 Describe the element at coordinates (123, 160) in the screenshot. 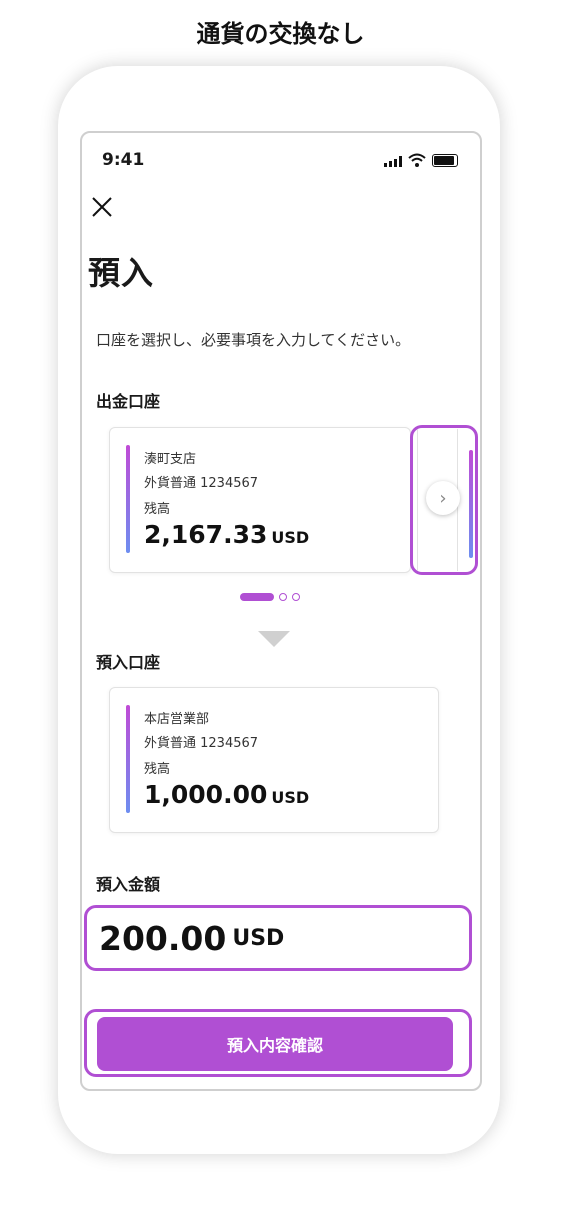

I see `status-time: 9:41` at that location.